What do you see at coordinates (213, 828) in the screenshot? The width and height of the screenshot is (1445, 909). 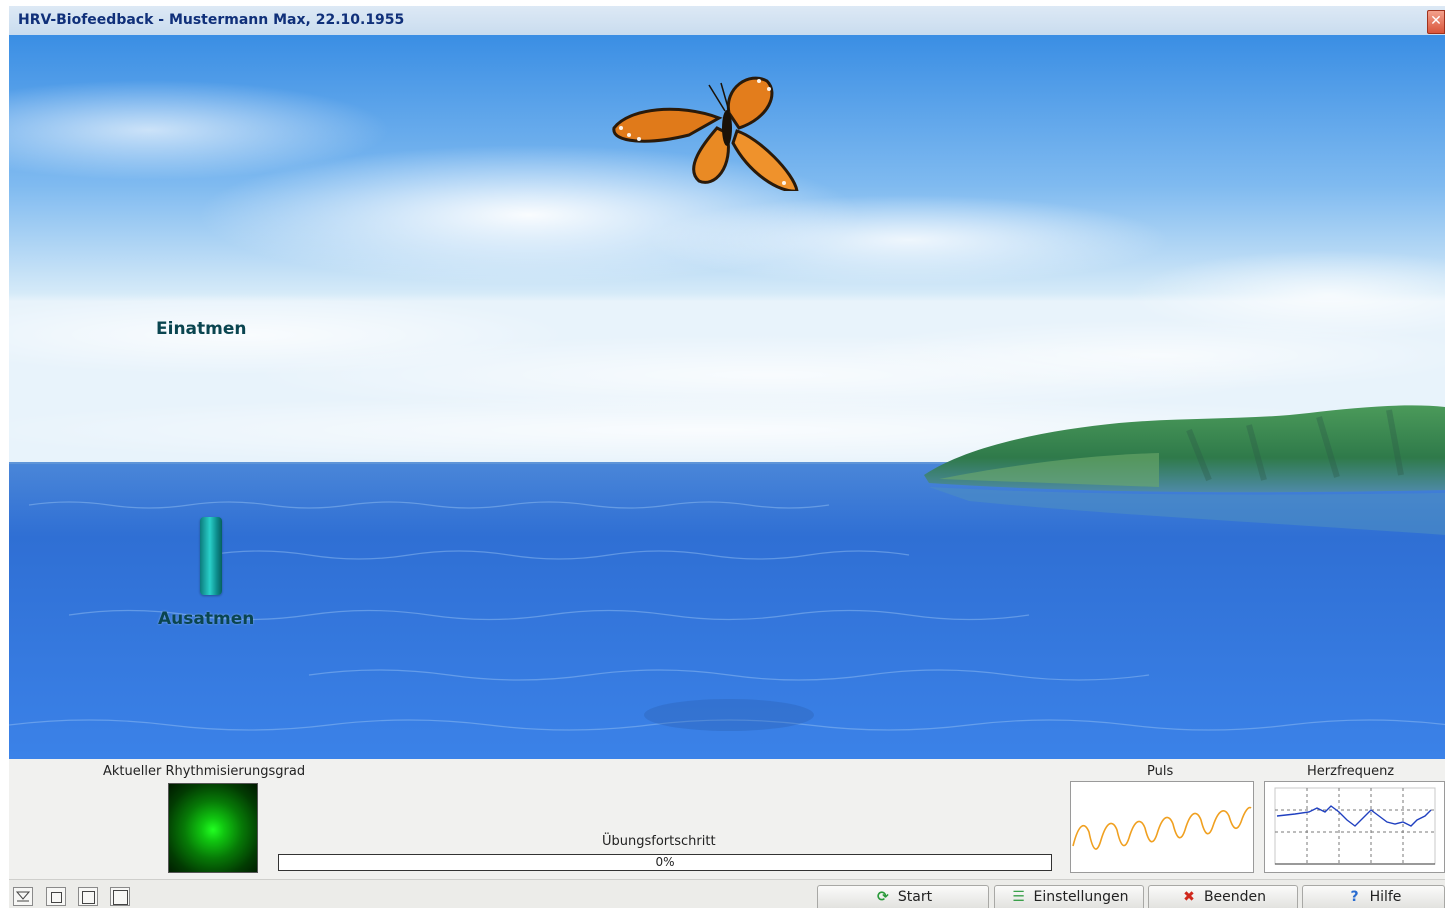 I see `rhythm-indicator` at bounding box center [213, 828].